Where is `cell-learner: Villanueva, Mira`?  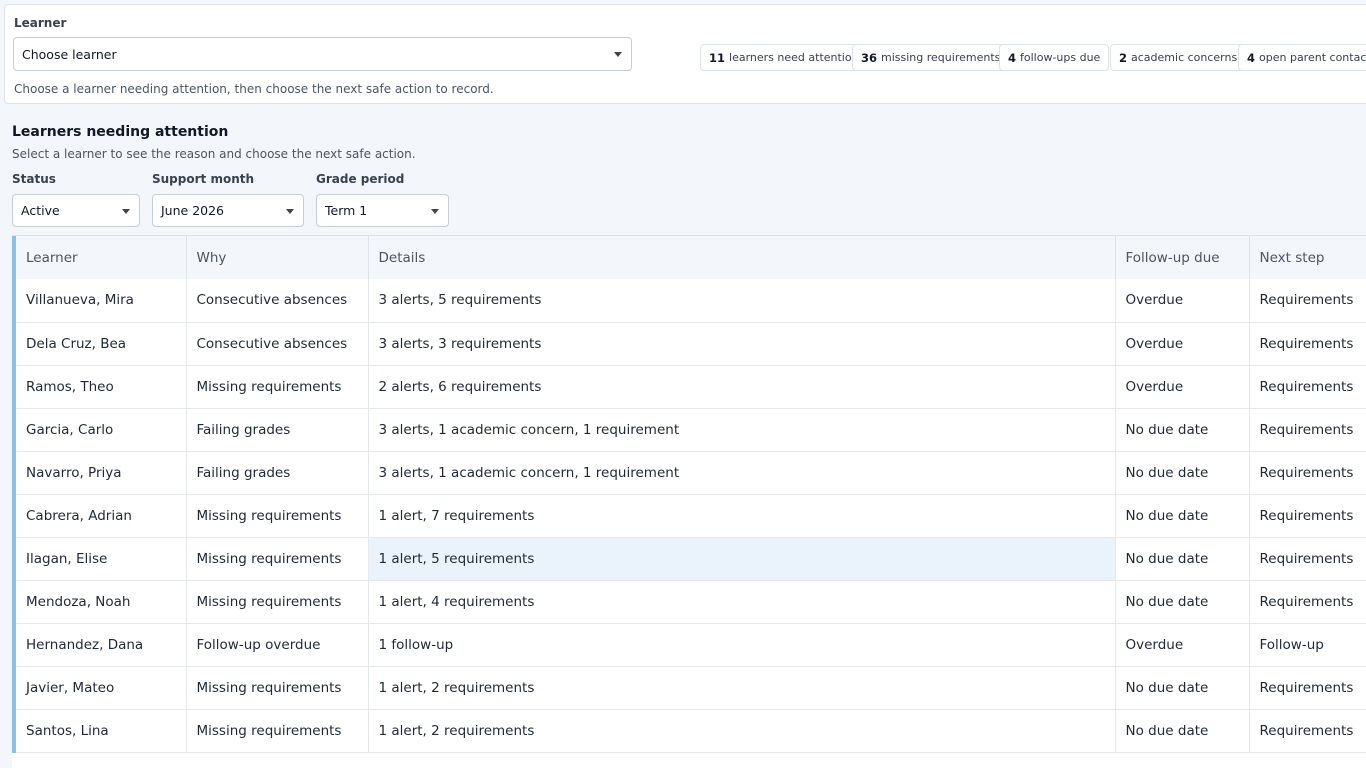 cell-learner: Villanueva, Mira is located at coordinates (99, 301).